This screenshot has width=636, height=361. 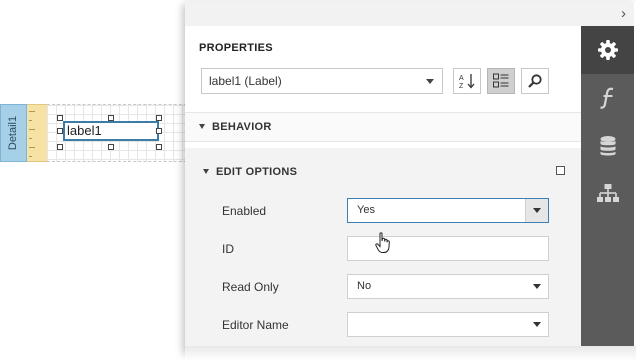 I want to click on sort-alphabetical-button: A Z, so click(x=467, y=81).